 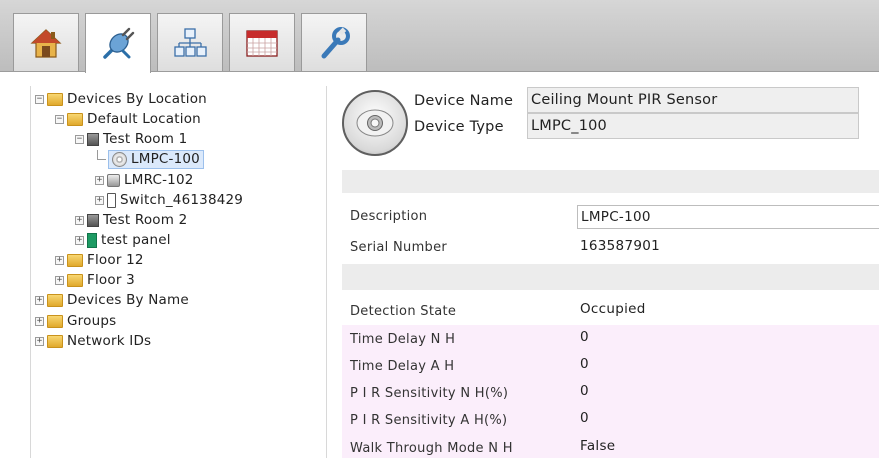 What do you see at coordinates (389, 216) in the screenshot?
I see `description-label: Description` at bounding box center [389, 216].